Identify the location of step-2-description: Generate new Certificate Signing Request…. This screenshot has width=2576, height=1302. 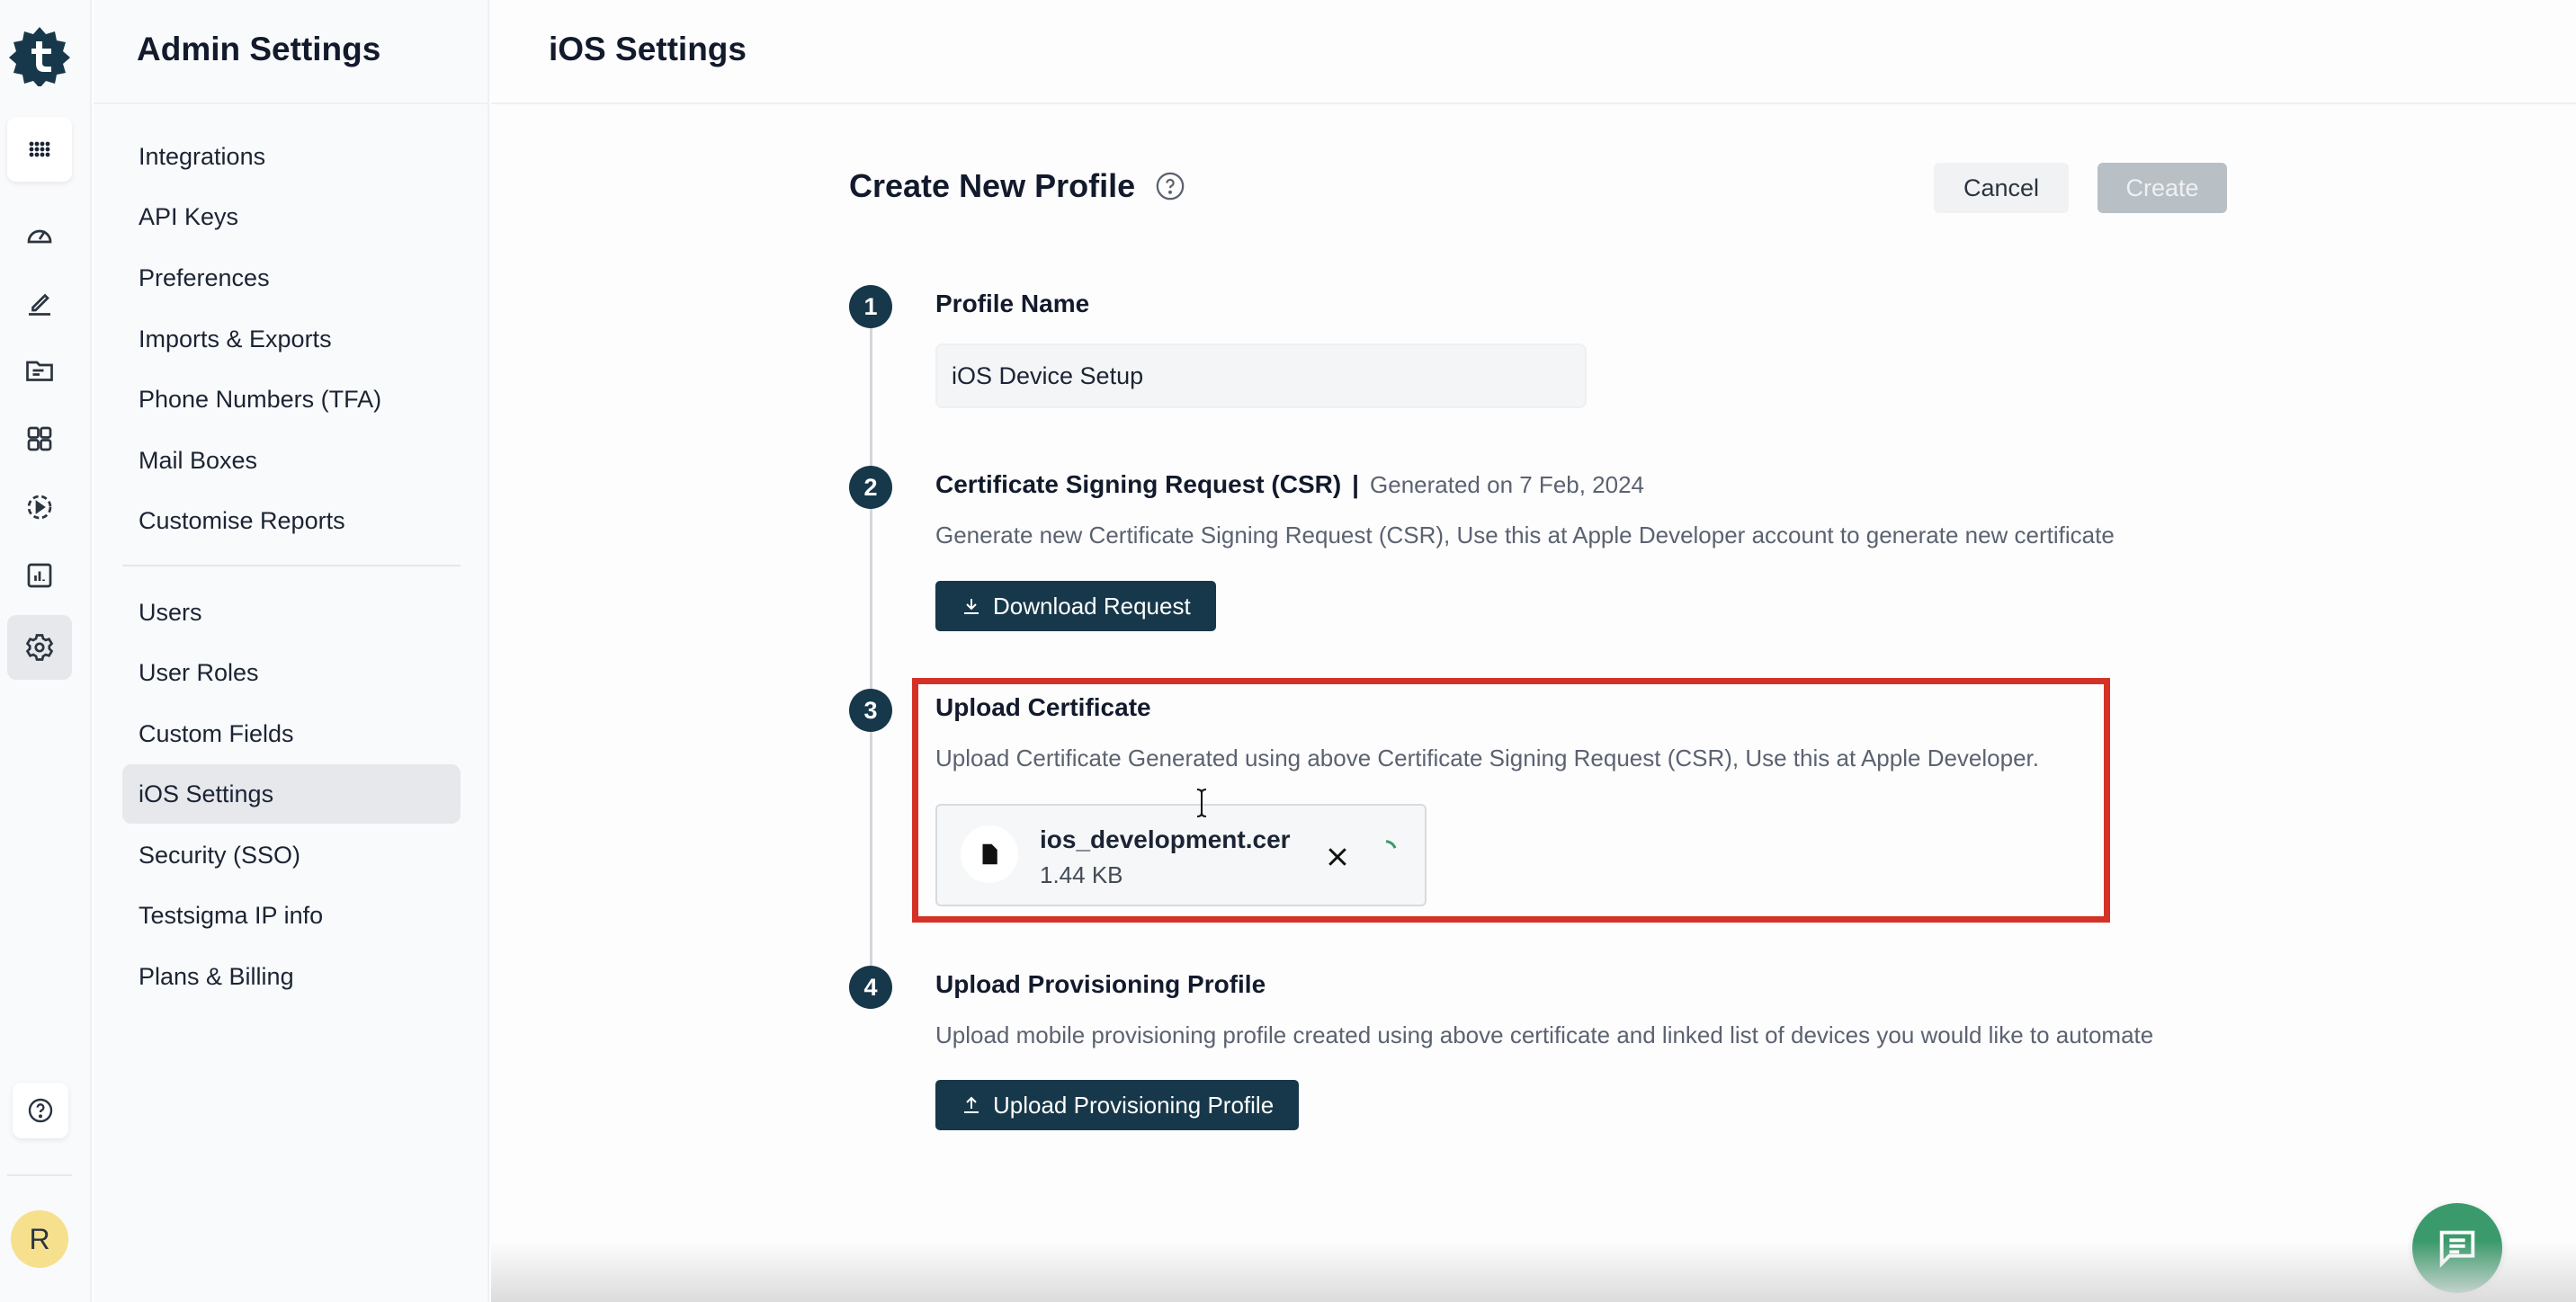
(1525, 535).